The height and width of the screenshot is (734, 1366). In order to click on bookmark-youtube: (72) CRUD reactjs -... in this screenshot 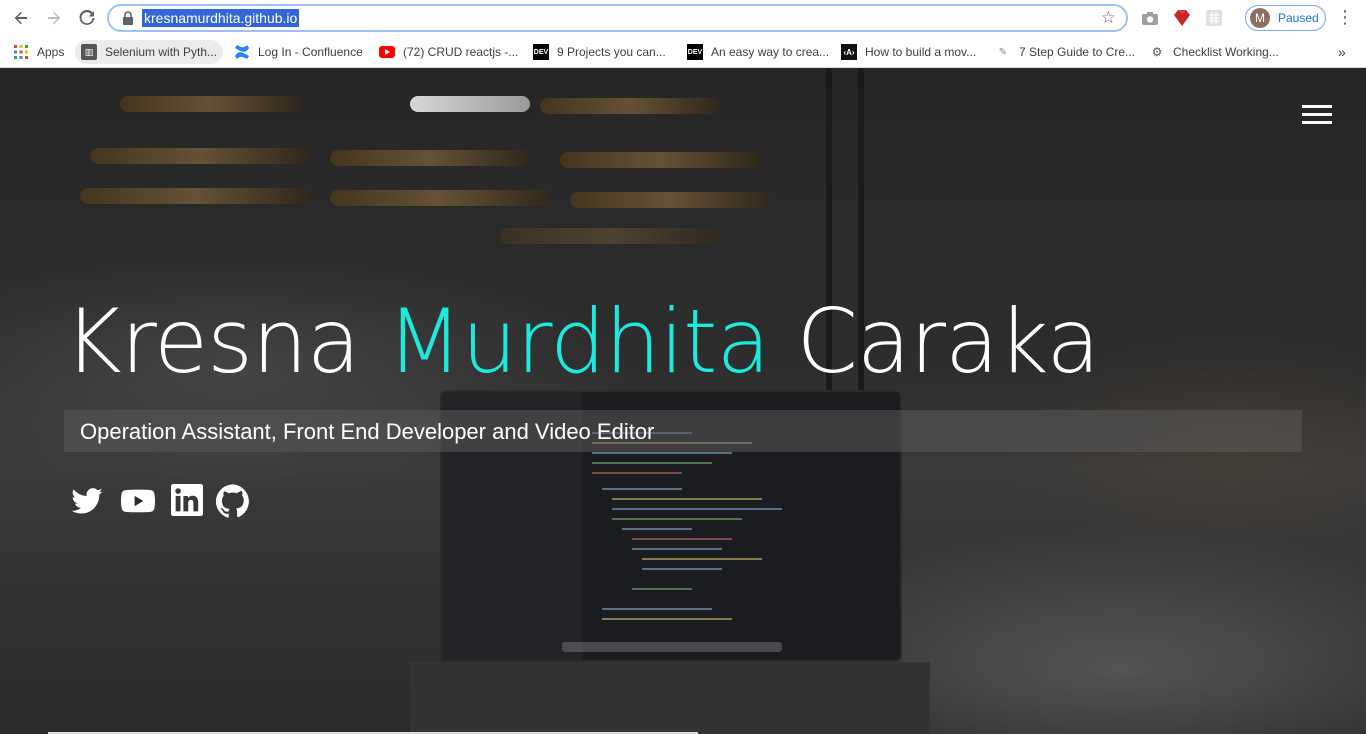, I will do `click(448, 52)`.